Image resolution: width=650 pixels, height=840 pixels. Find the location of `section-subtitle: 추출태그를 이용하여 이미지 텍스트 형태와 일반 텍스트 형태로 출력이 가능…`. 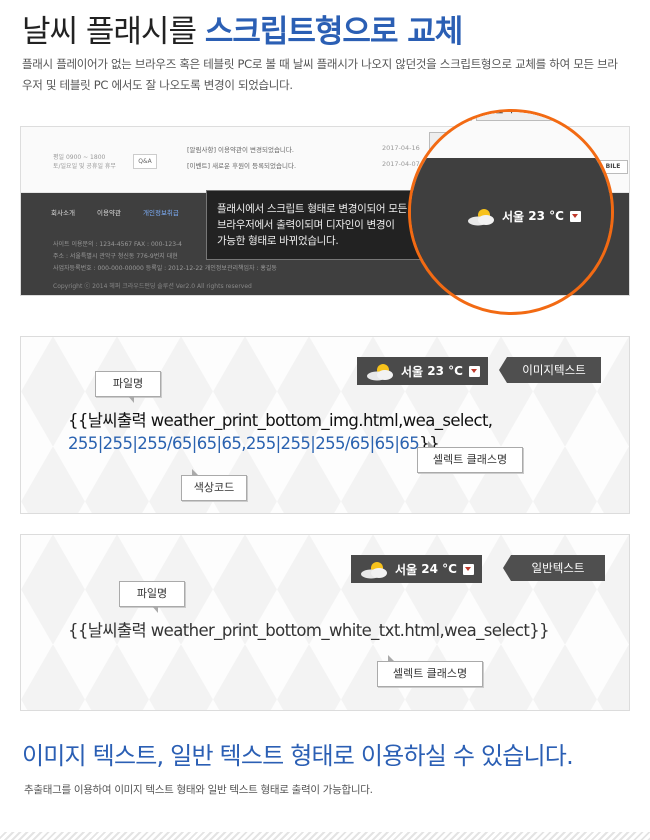

section-subtitle: 추출태그를 이용하여 이미지 텍스트 형태와 일반 텍스트 형태로 출력이 가능… is located at coordinates (198, 790).